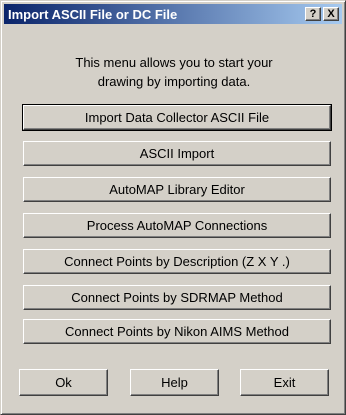 The image size is (346, 415). I want to click on ascii-import-button: ASCII Import, so click(177, 153).